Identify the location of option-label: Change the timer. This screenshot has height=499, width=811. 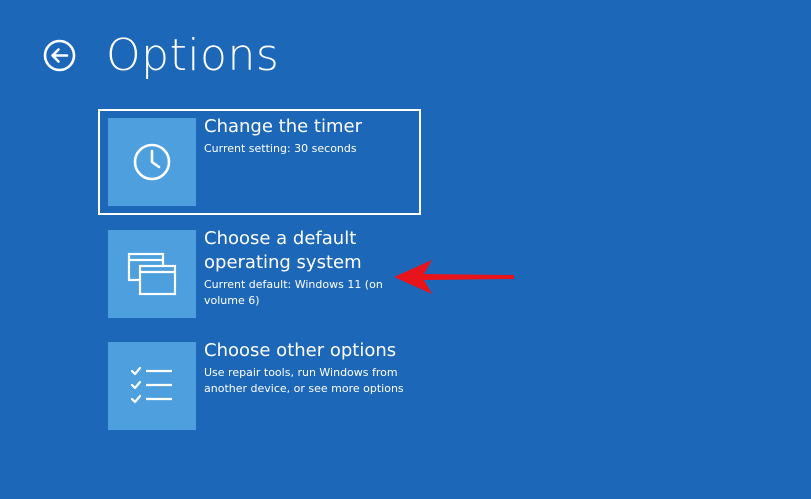
(283, 126).